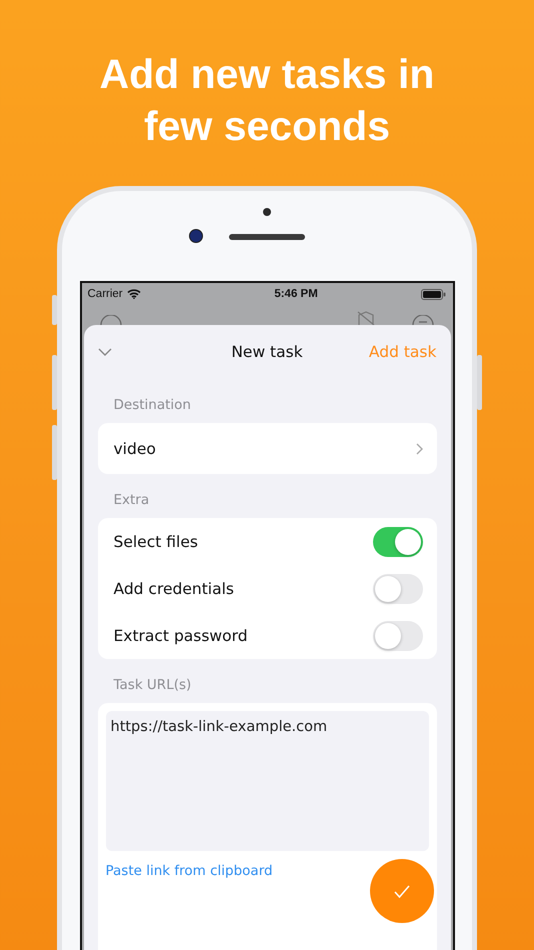 This screenshot has width=534, height=950. Describe the element at coordinates (402, 891) in the screenshot. I see `checkmark-icon` at that location.